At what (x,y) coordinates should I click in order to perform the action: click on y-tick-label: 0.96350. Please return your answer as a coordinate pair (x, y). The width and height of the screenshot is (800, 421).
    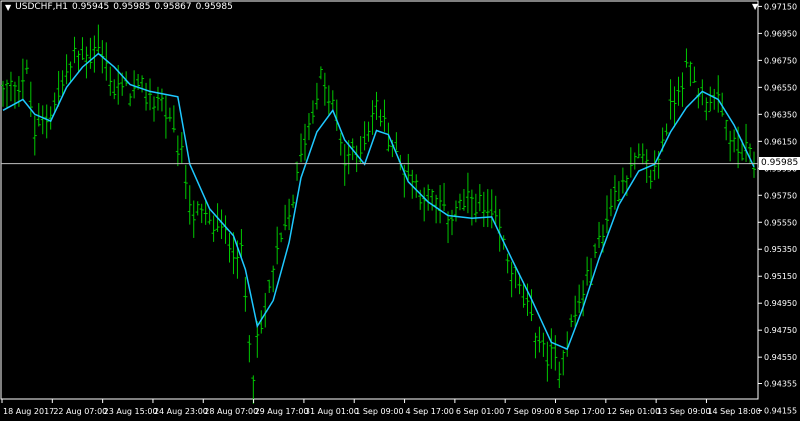
    Looking at the image, I should click on (780, 114).